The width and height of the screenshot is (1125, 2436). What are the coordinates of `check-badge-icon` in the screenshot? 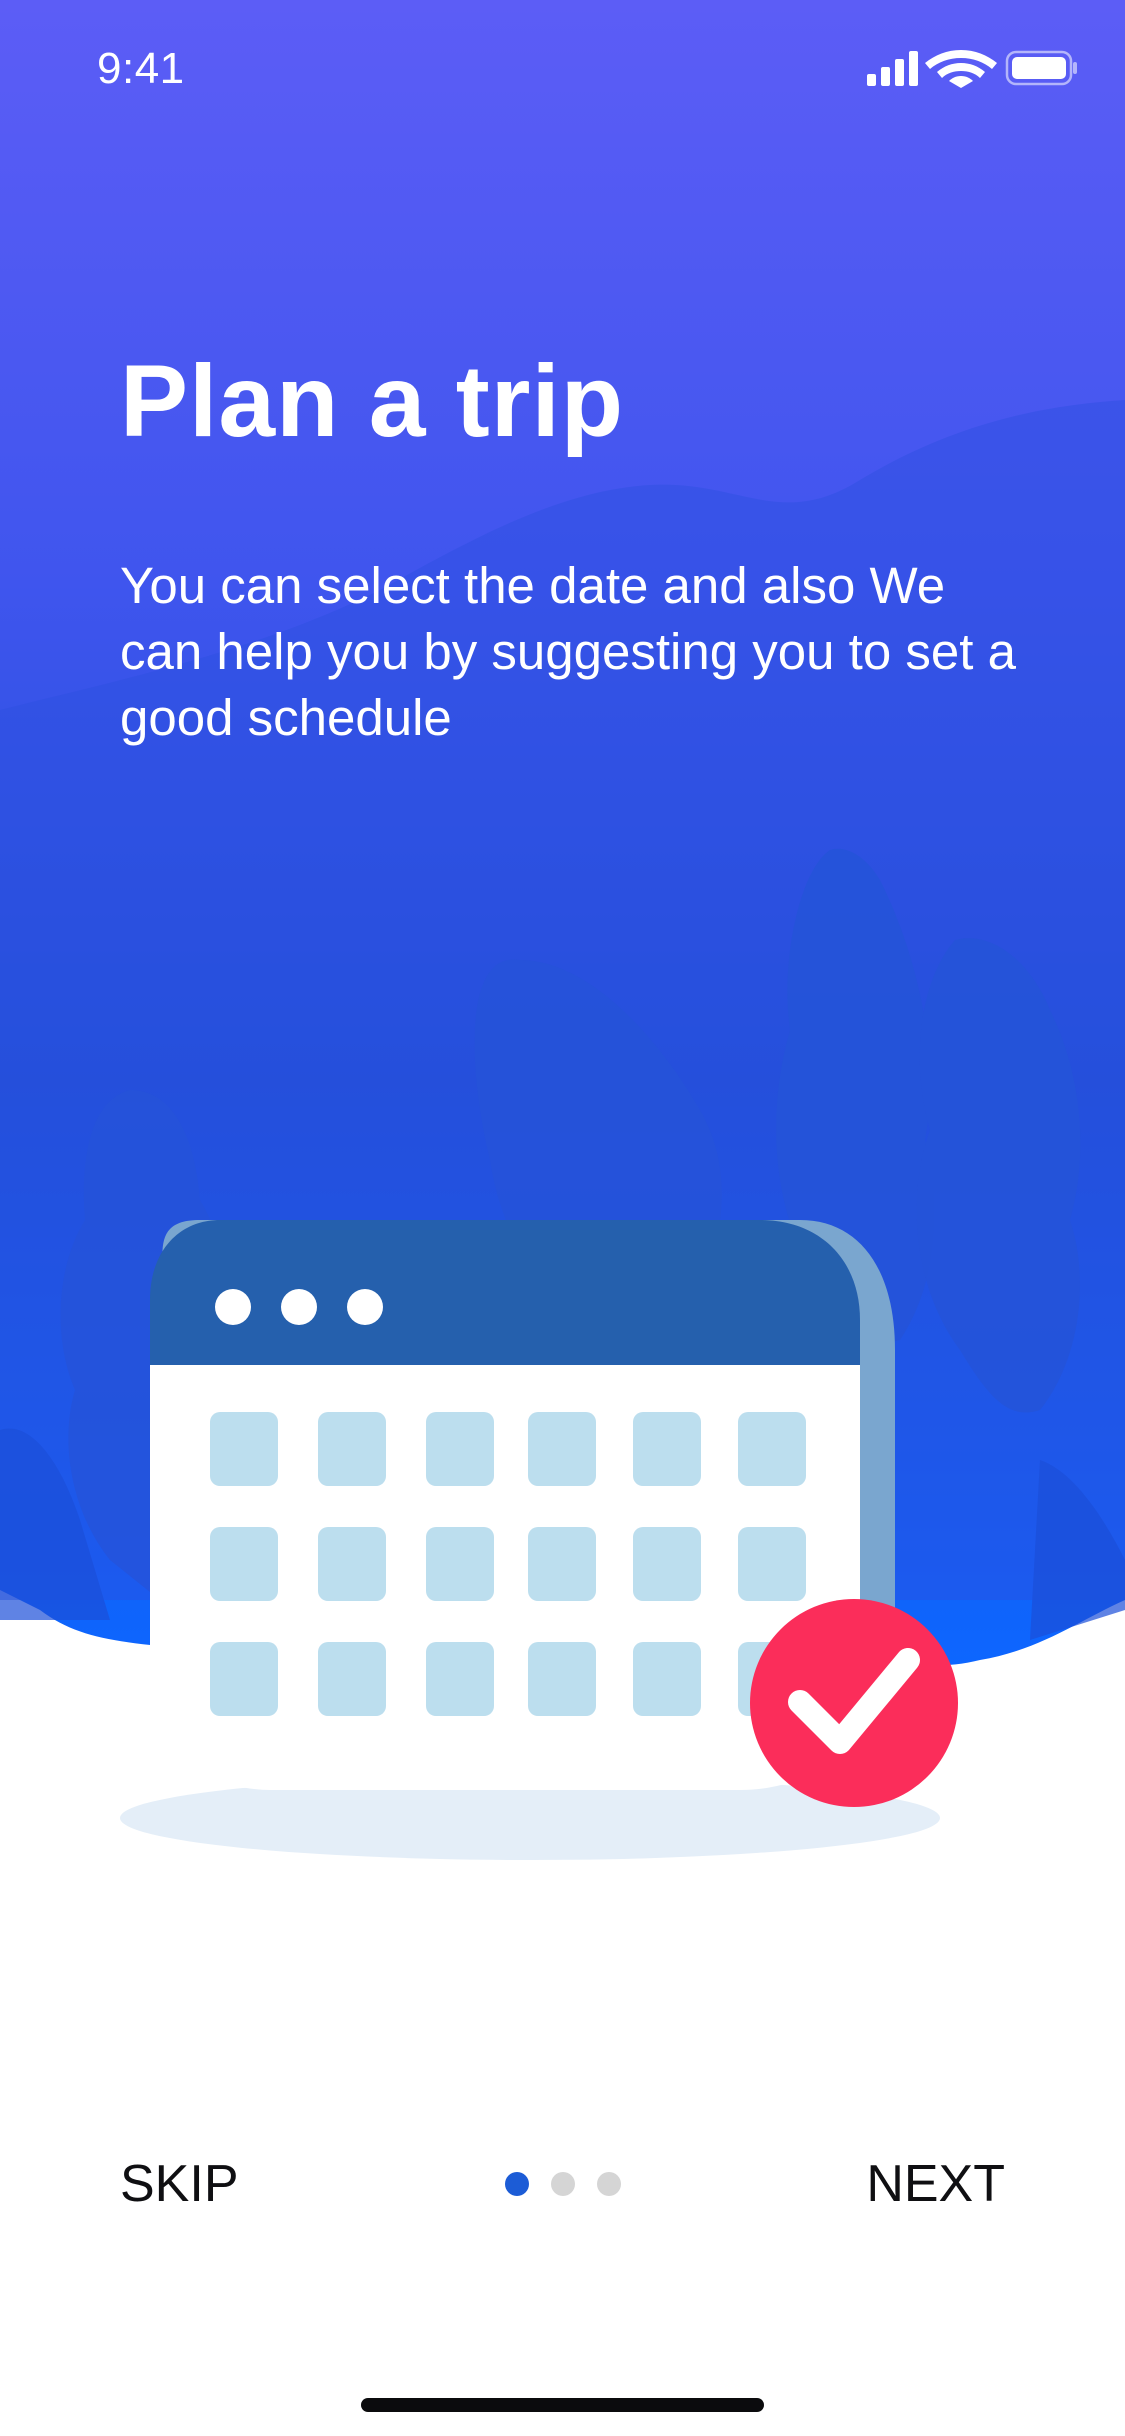 It's located at (854, 1703).